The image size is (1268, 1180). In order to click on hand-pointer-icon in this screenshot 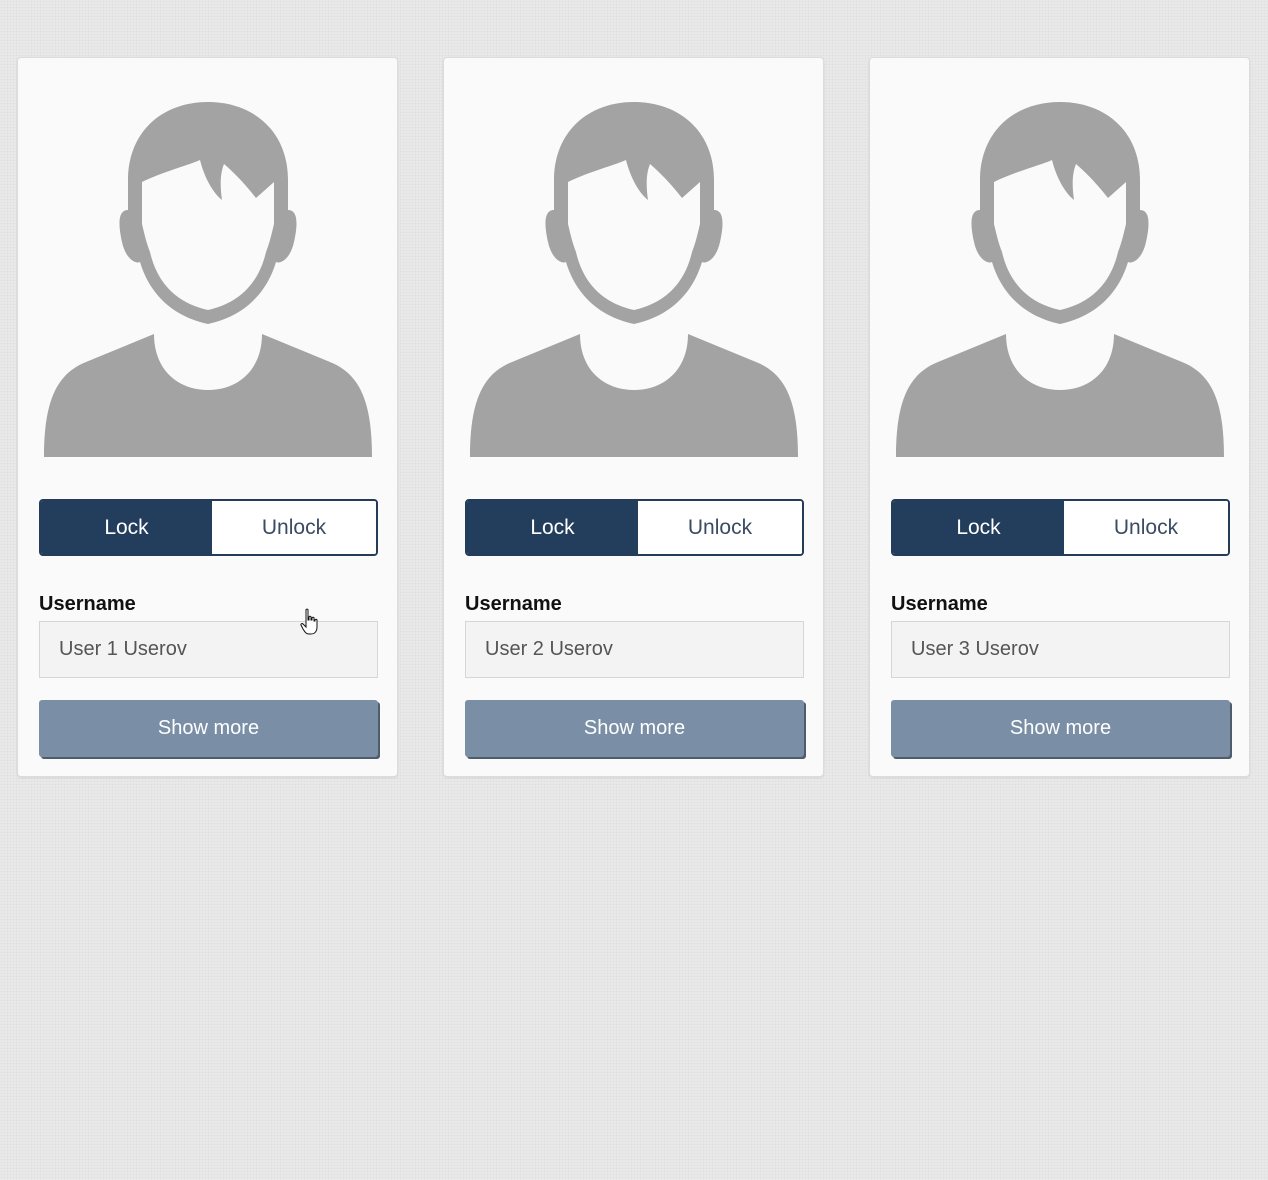, I will do `click(310, 622)`.